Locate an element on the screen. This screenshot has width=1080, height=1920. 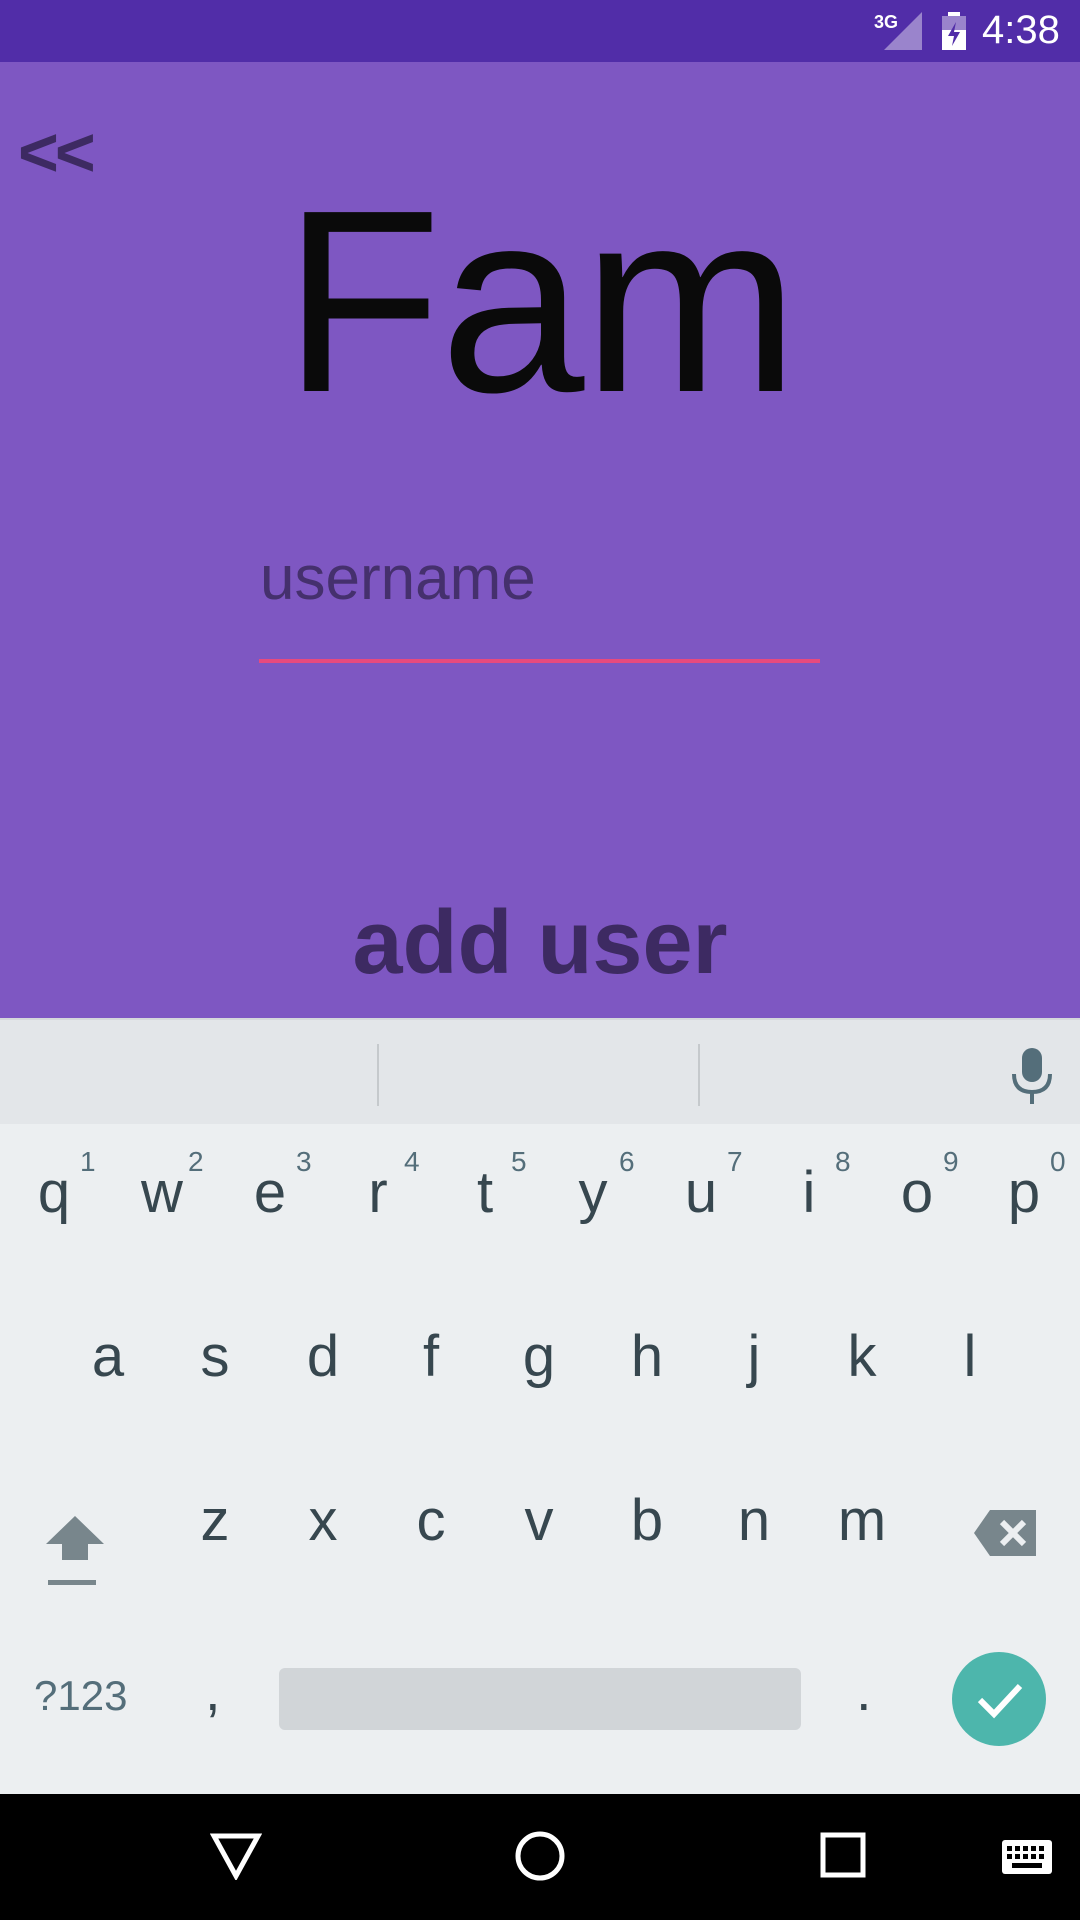
key-l: l is located at coordinates (970, 1357).